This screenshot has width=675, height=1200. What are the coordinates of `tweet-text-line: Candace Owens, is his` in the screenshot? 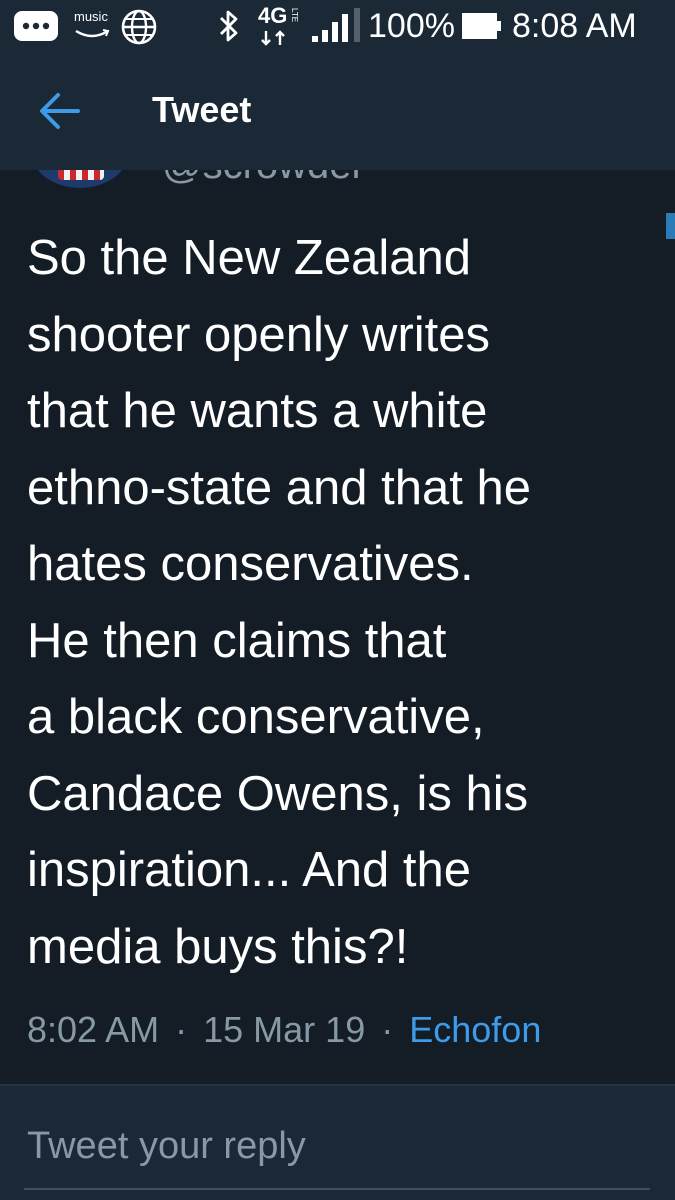 It's located at (278, 793).